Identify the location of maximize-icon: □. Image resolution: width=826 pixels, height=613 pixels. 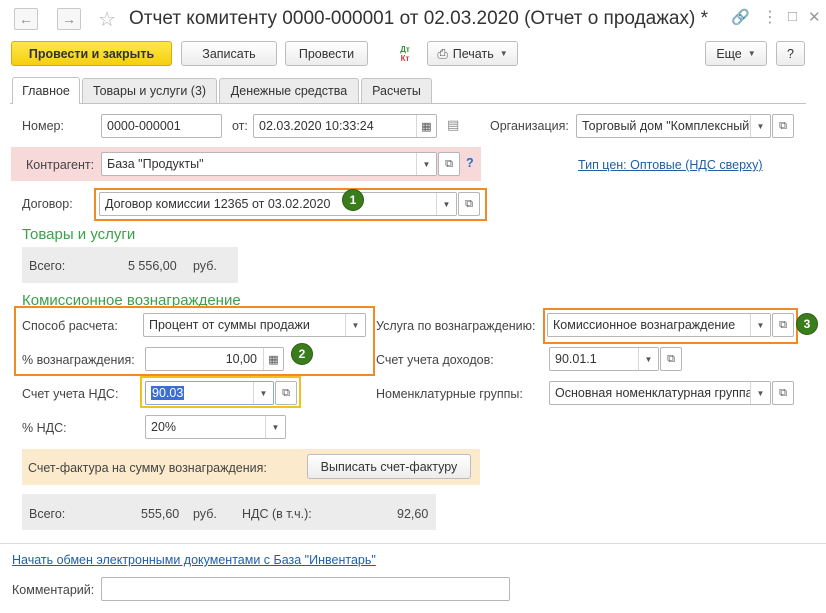
(792, 16).